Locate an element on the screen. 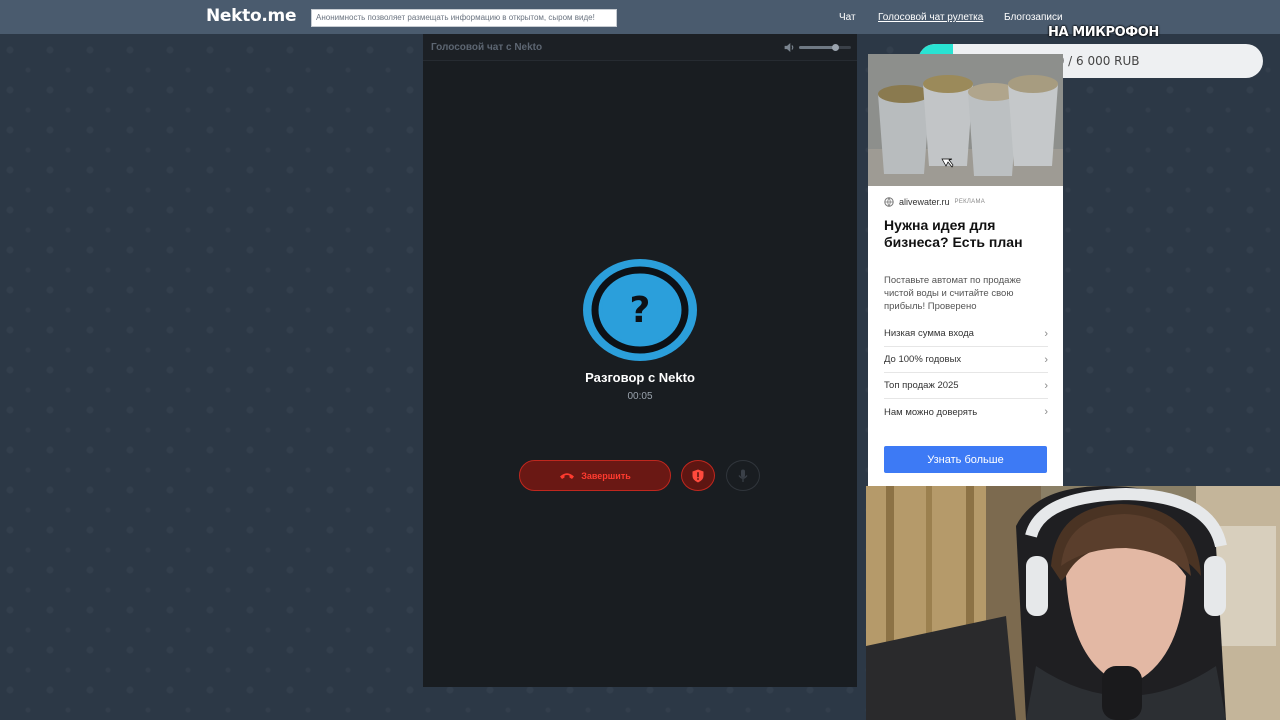 The image size is (1280, 720). ad-link-label: Нам можно доверять is located at coordinates (931, 412).